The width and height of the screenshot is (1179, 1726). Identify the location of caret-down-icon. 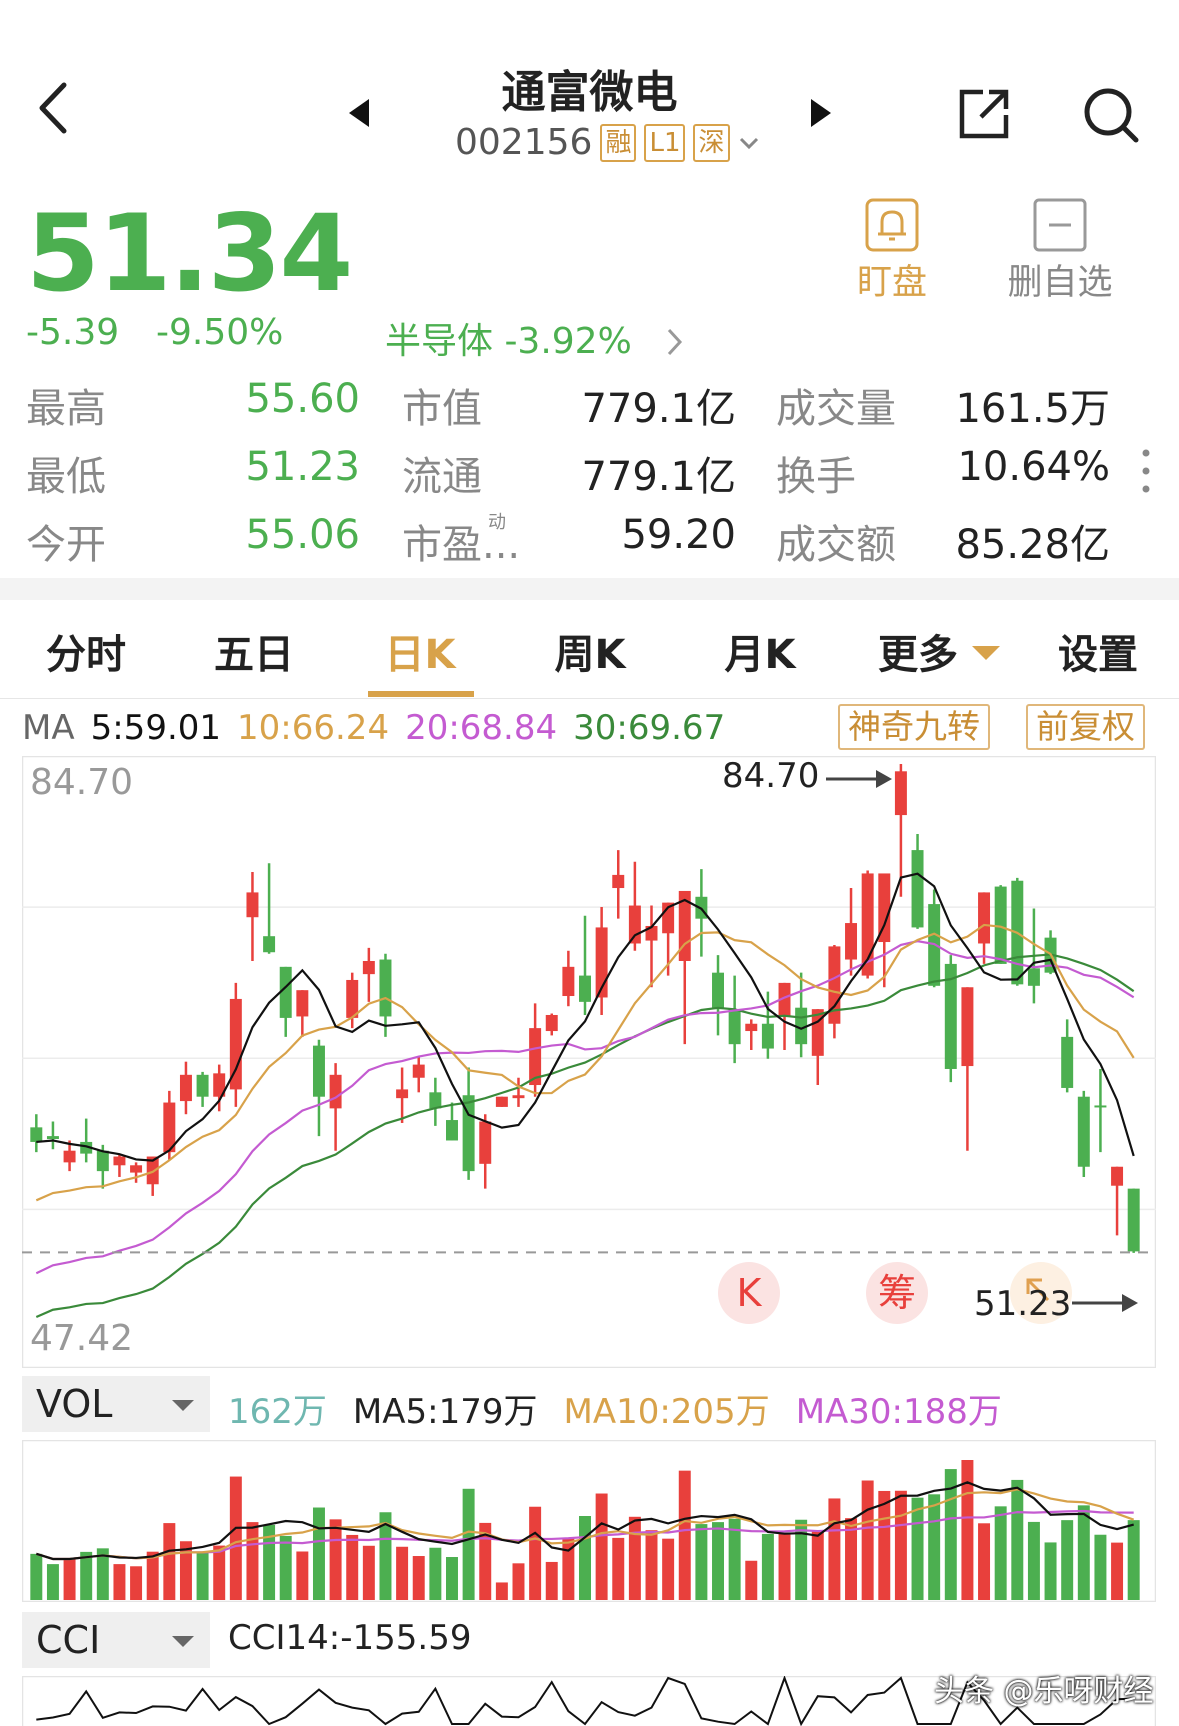
(985, 653).